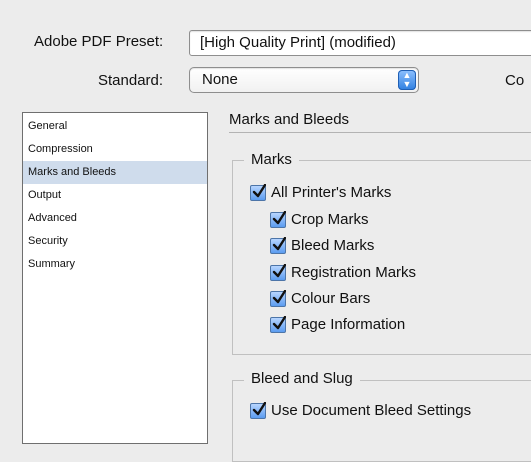  Describe the element at coordinates (381, 421) in the screenshot. I see `bleed-and-slug-group-box` at that location.